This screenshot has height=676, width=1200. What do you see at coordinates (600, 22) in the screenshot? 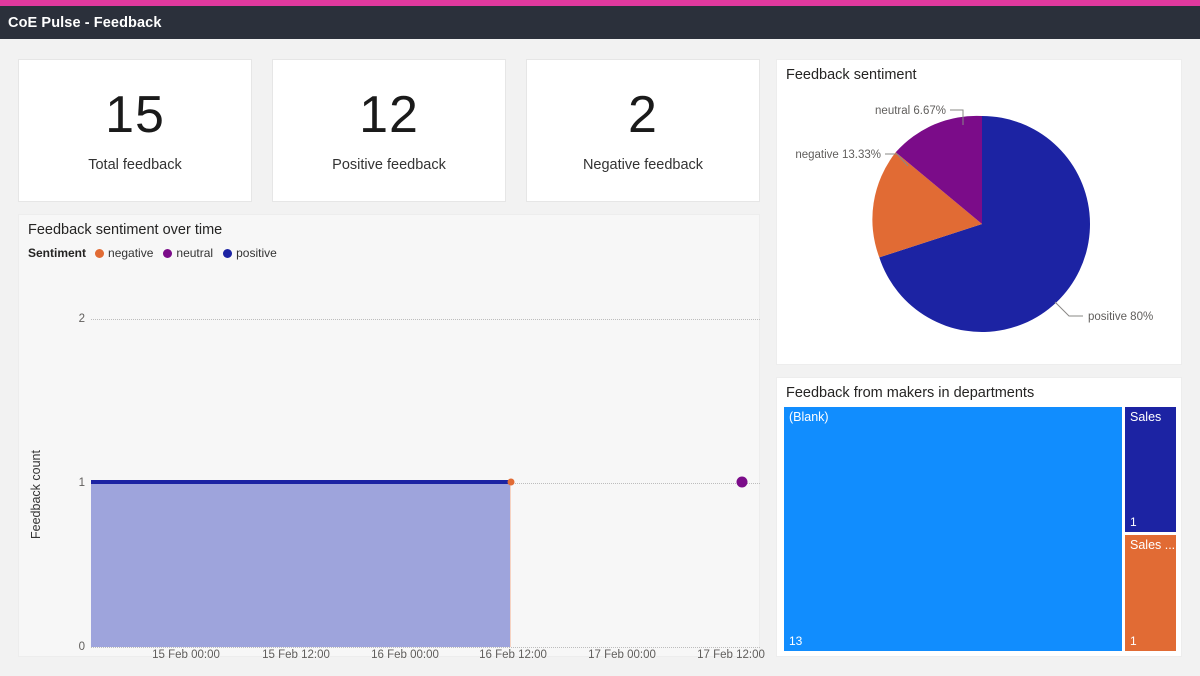
I see `window-titlebar: CoE Pulse - Feedback` at bounding box center [600, 22].